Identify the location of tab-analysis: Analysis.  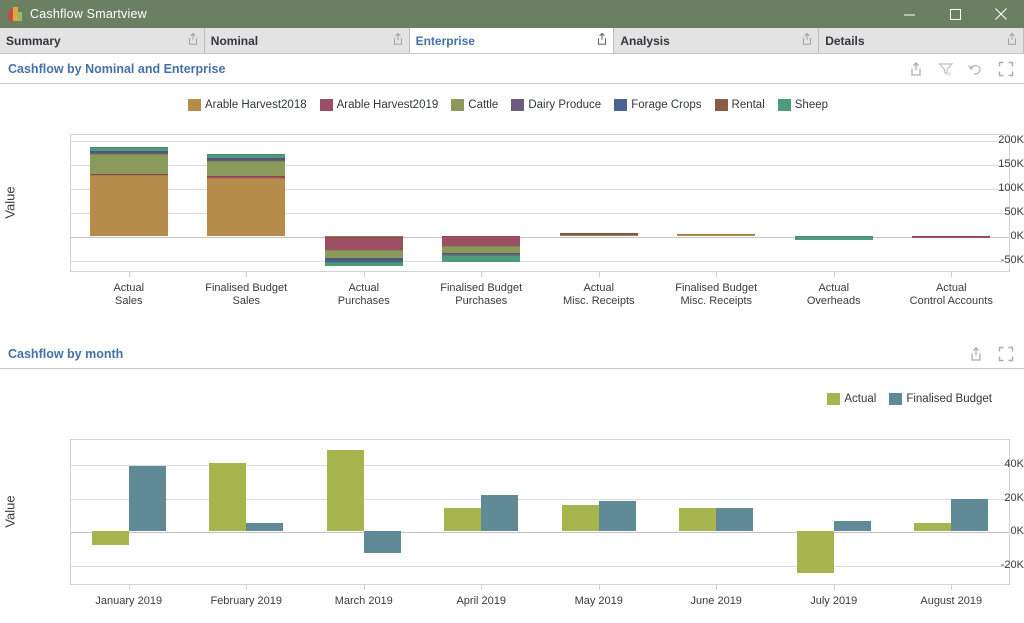
(717, 40).